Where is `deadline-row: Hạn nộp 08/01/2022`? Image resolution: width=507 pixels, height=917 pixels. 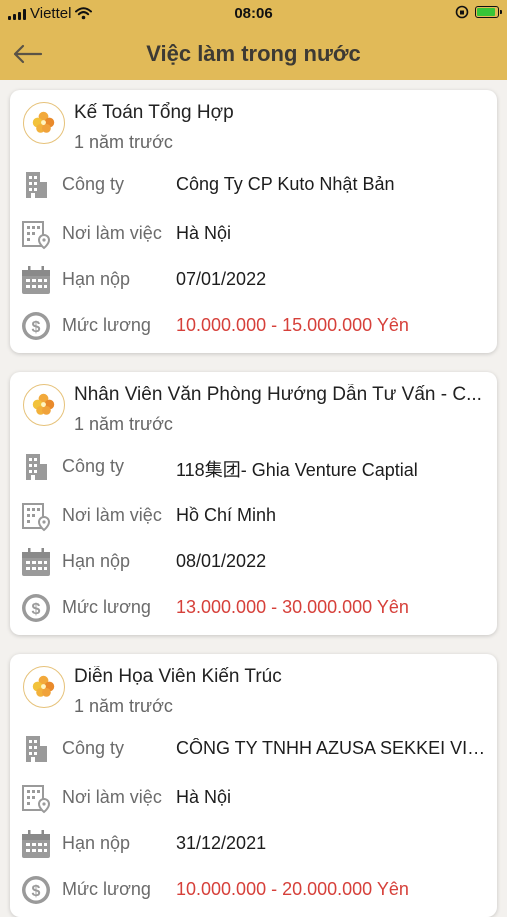 deadline-row: Hạn nộp 08/01/2022 is located at coordinates (255, 562).